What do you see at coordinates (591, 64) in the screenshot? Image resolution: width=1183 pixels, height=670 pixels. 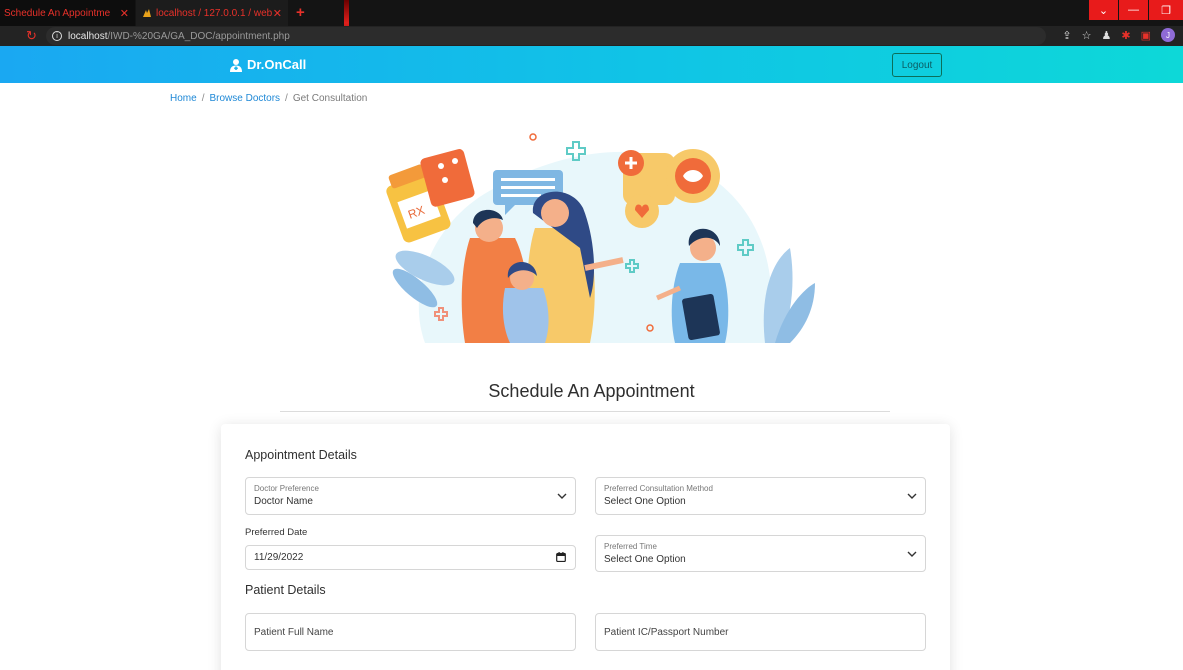 I see `site-navbar: Dr.OnCall Logout` at bounding box center [591, 64].